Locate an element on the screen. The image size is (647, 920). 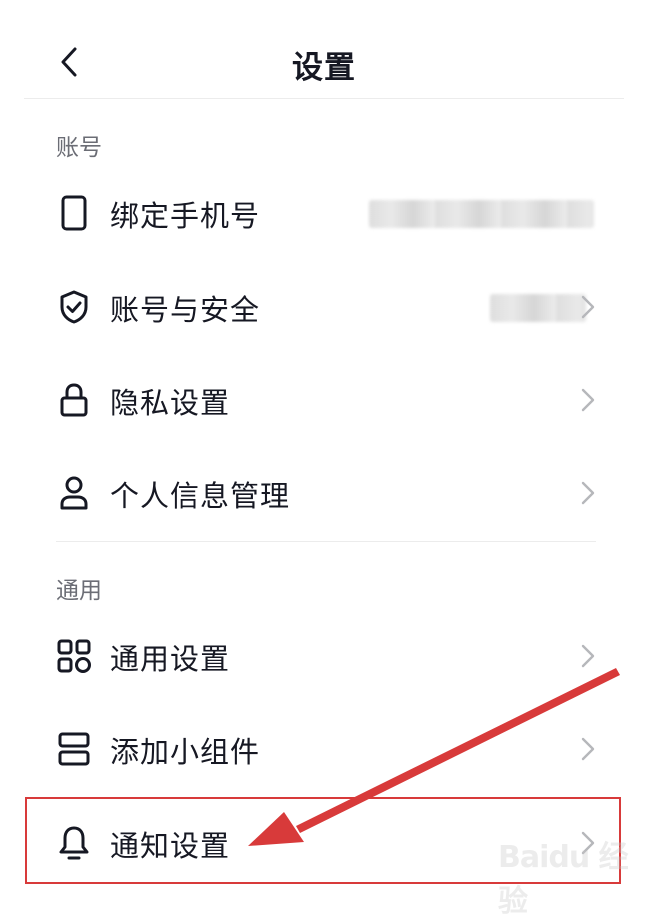
widget-icon is located at coordinates (74, 749).